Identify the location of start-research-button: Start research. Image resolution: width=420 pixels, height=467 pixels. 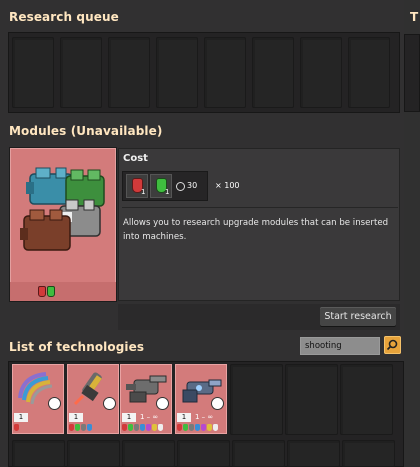
(358, 316).